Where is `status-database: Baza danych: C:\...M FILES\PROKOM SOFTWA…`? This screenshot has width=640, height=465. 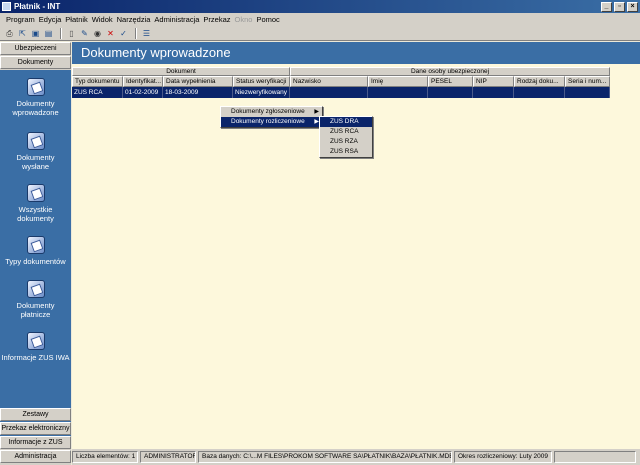
status-database: Baza danych: C:\...M FILES\PROKOM SOFTWA… is located at coordinates (325, 457).